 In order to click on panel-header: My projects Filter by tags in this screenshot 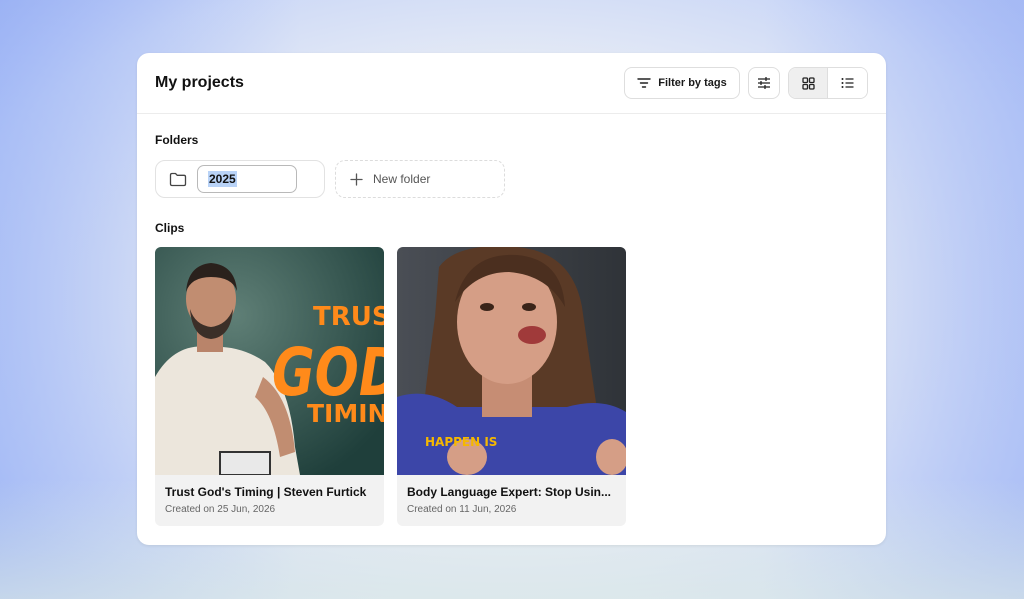, I will do `click(511, 83)`.